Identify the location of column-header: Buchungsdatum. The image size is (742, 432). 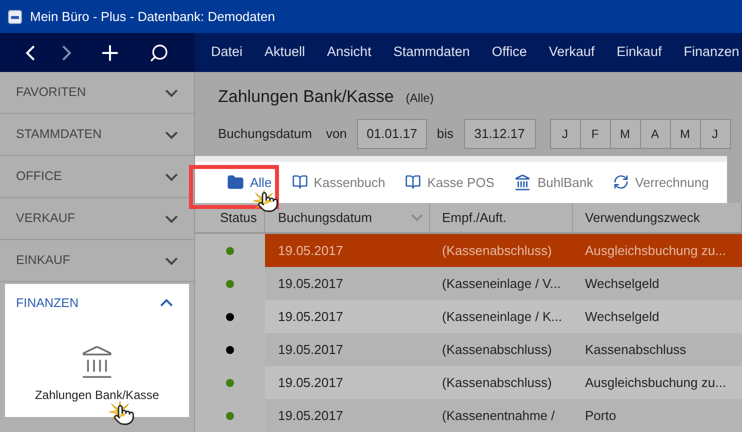
(347, 217).